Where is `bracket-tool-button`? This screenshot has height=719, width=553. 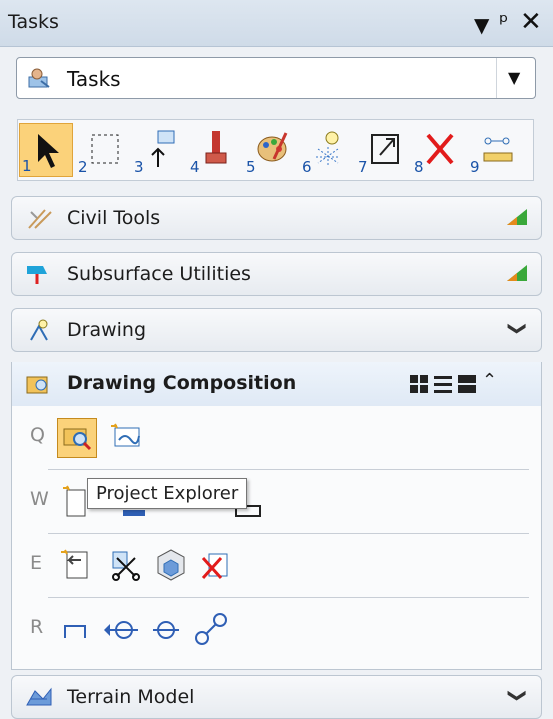
bracket-tool-button is located at coordinates (77, 630).